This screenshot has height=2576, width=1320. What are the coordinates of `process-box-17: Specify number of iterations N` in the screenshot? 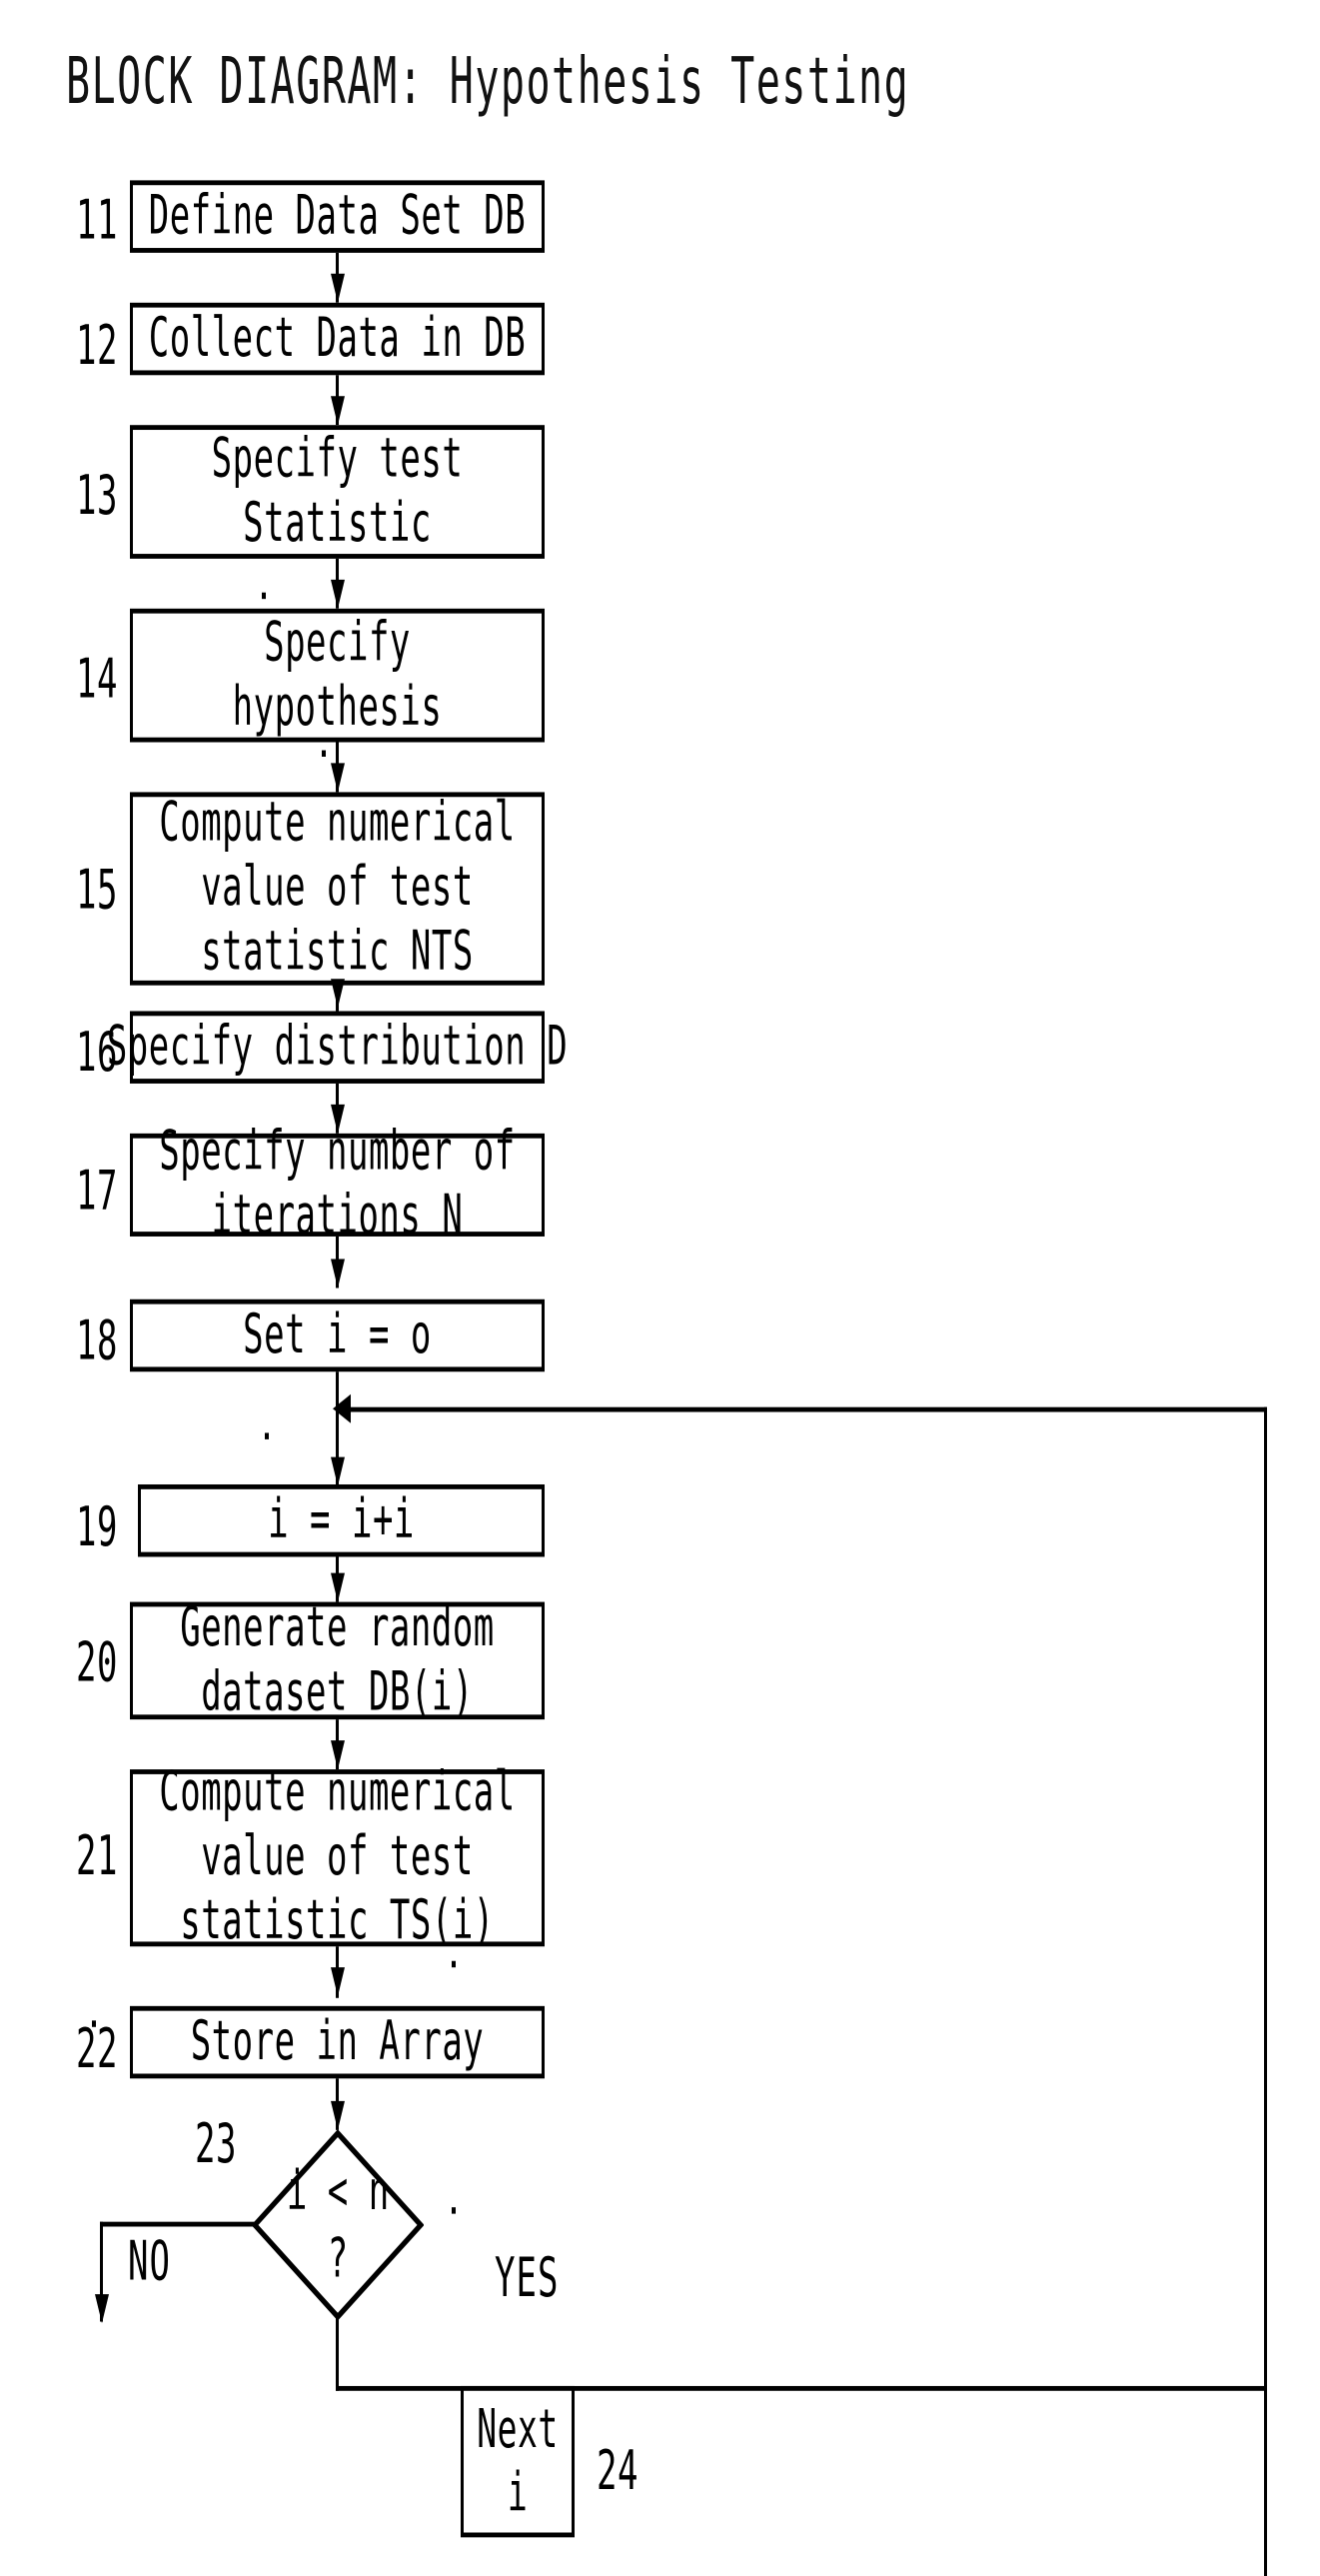 It's located at (337, 1184).